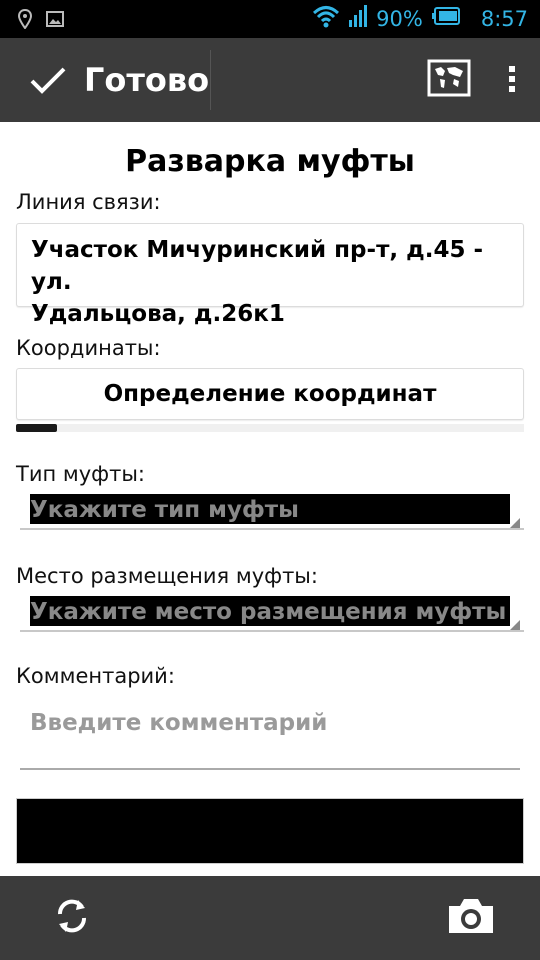  What do you see at coordinates (36, 428) in the screenshot?
I see `coords-progress-fill` at bounding box center [36, 428].